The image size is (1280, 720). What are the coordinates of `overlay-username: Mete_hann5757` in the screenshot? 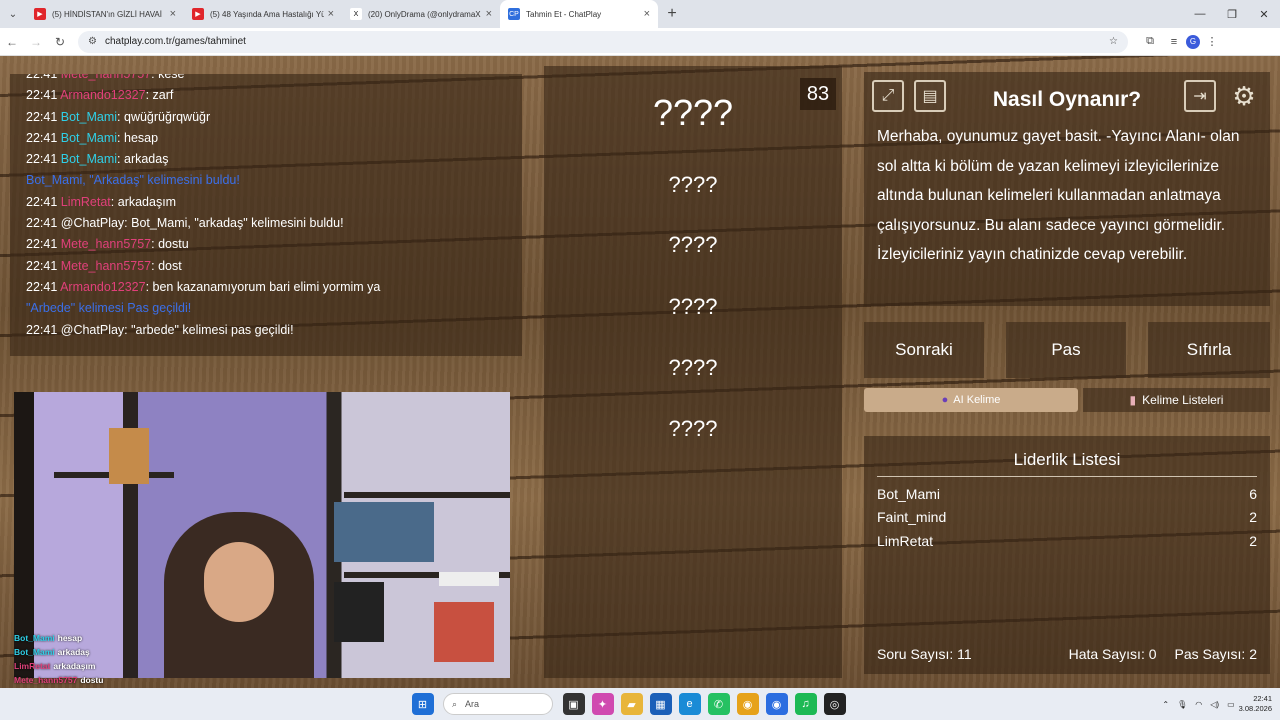 It's located at (46, 680).